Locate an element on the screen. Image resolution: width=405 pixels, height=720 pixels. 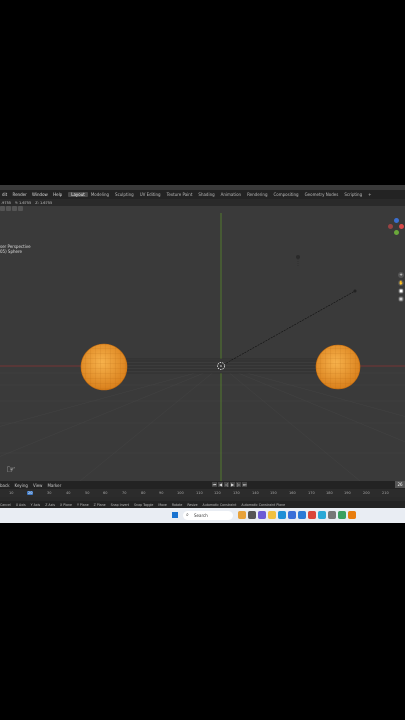
tick-30: 30 is located at coordinates (49, 493).